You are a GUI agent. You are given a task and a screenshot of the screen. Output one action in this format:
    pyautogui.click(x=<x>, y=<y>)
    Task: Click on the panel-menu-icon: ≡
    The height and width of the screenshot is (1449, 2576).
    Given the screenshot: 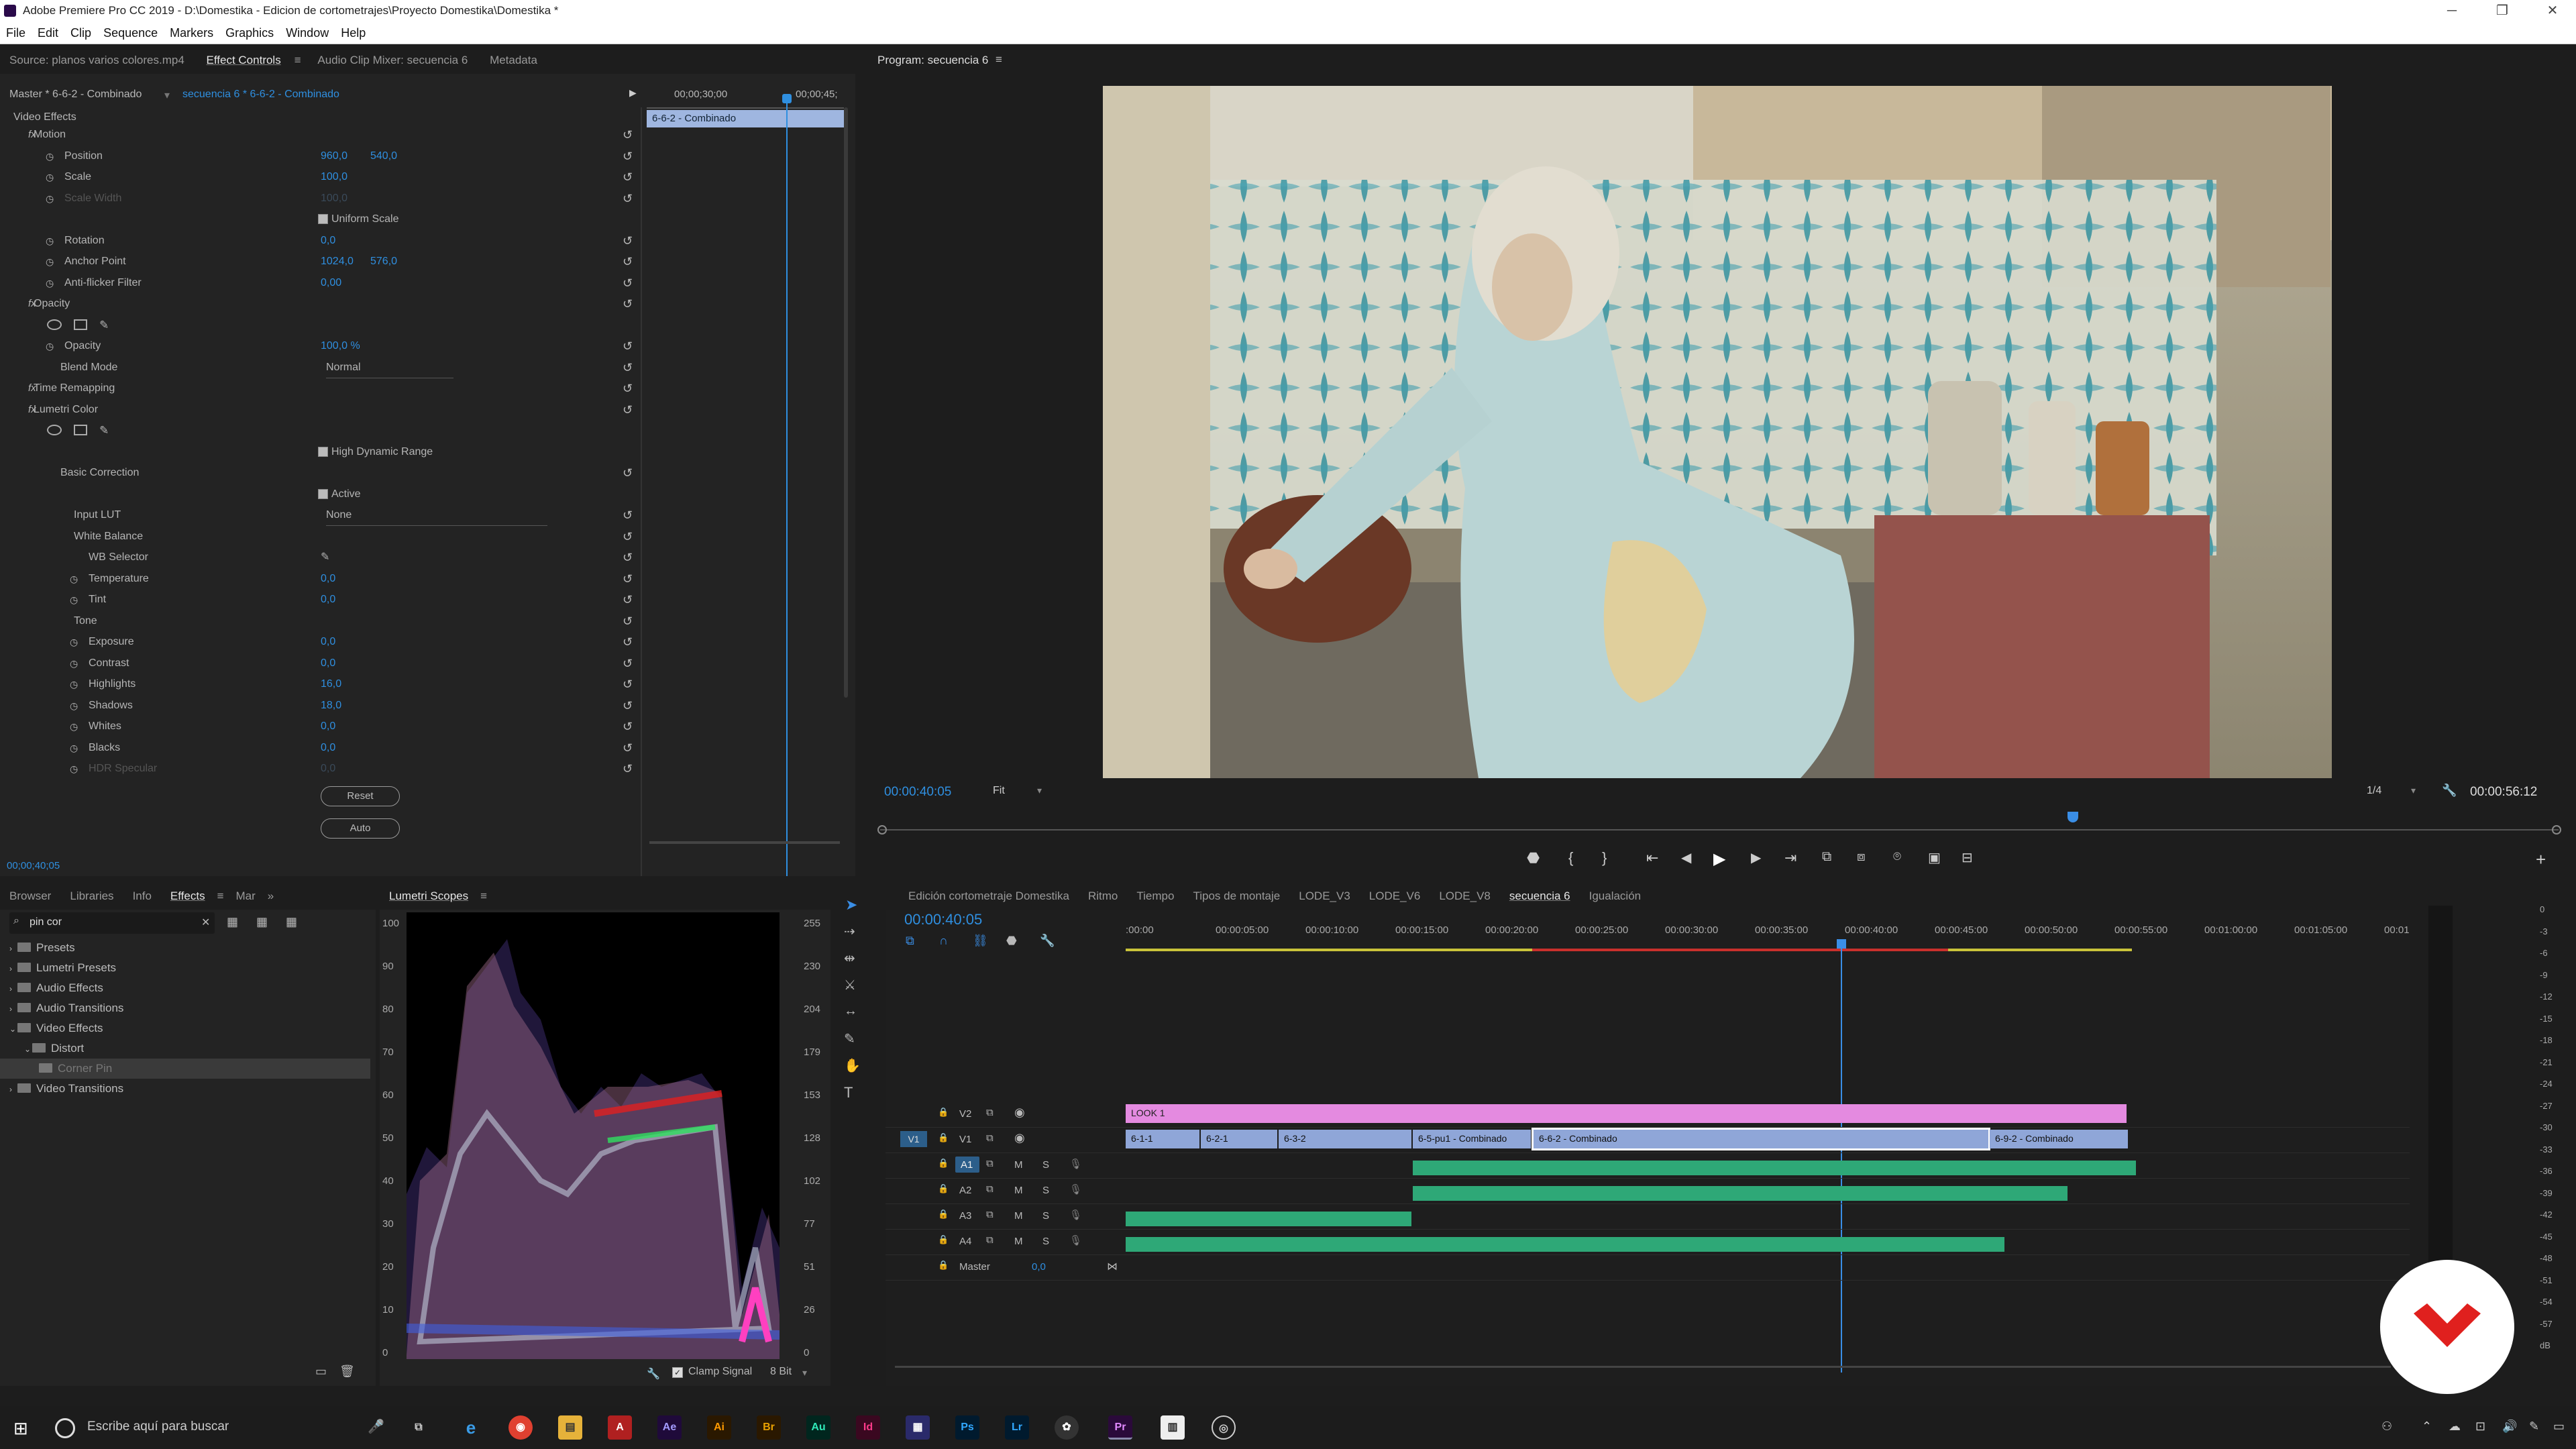 What is the action you would take?
    pyautogui.click(x=999, y=59)
    